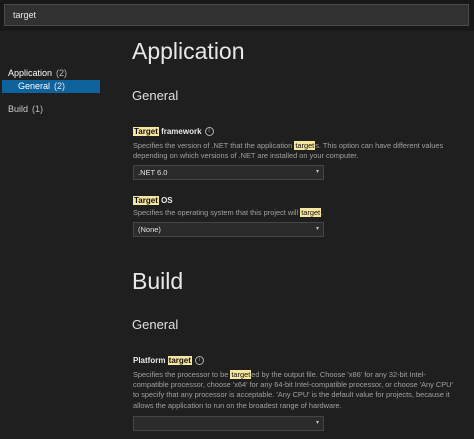 This screenshot has width=474, height=439. I want to click on section-title-build: Build, so click(158, 281).